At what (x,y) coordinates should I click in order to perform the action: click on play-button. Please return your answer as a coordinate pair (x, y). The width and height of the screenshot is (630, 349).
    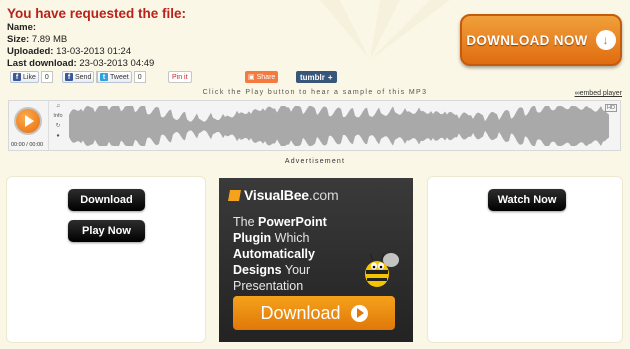
    Looking at the image, I should click on (28, 121).